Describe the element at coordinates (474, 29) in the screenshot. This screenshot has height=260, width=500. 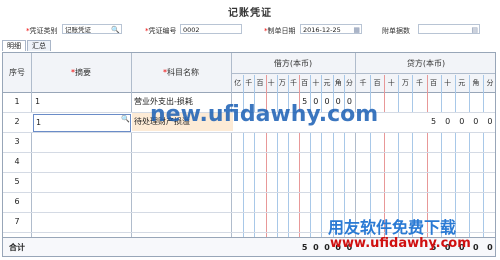
I see `attachment-icon: ▤` at that location.